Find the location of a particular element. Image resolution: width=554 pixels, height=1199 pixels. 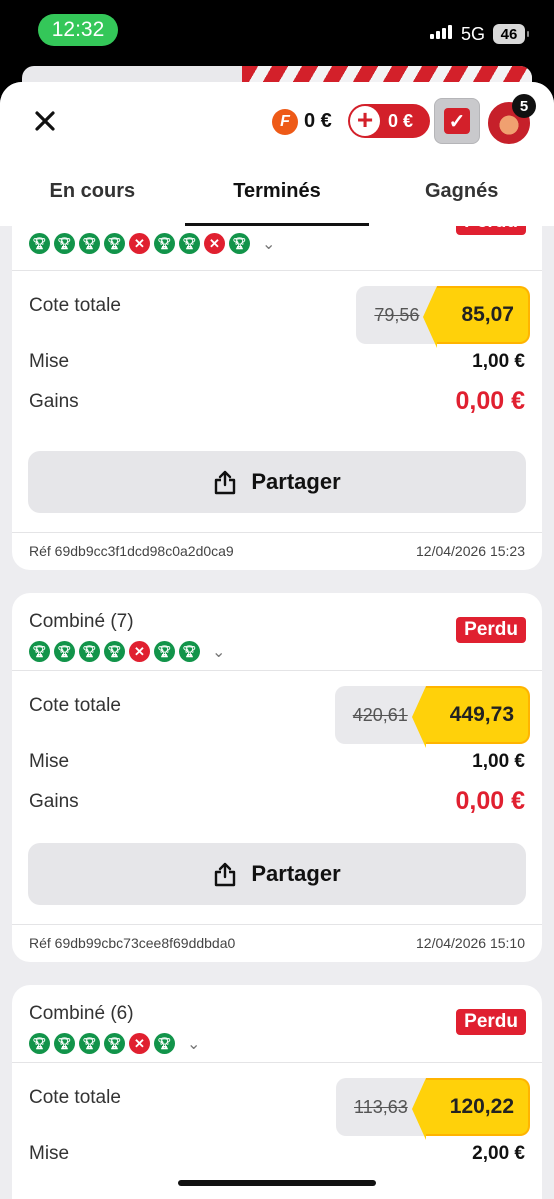

battery-icon: 46 is located at coordinates (511, 34).